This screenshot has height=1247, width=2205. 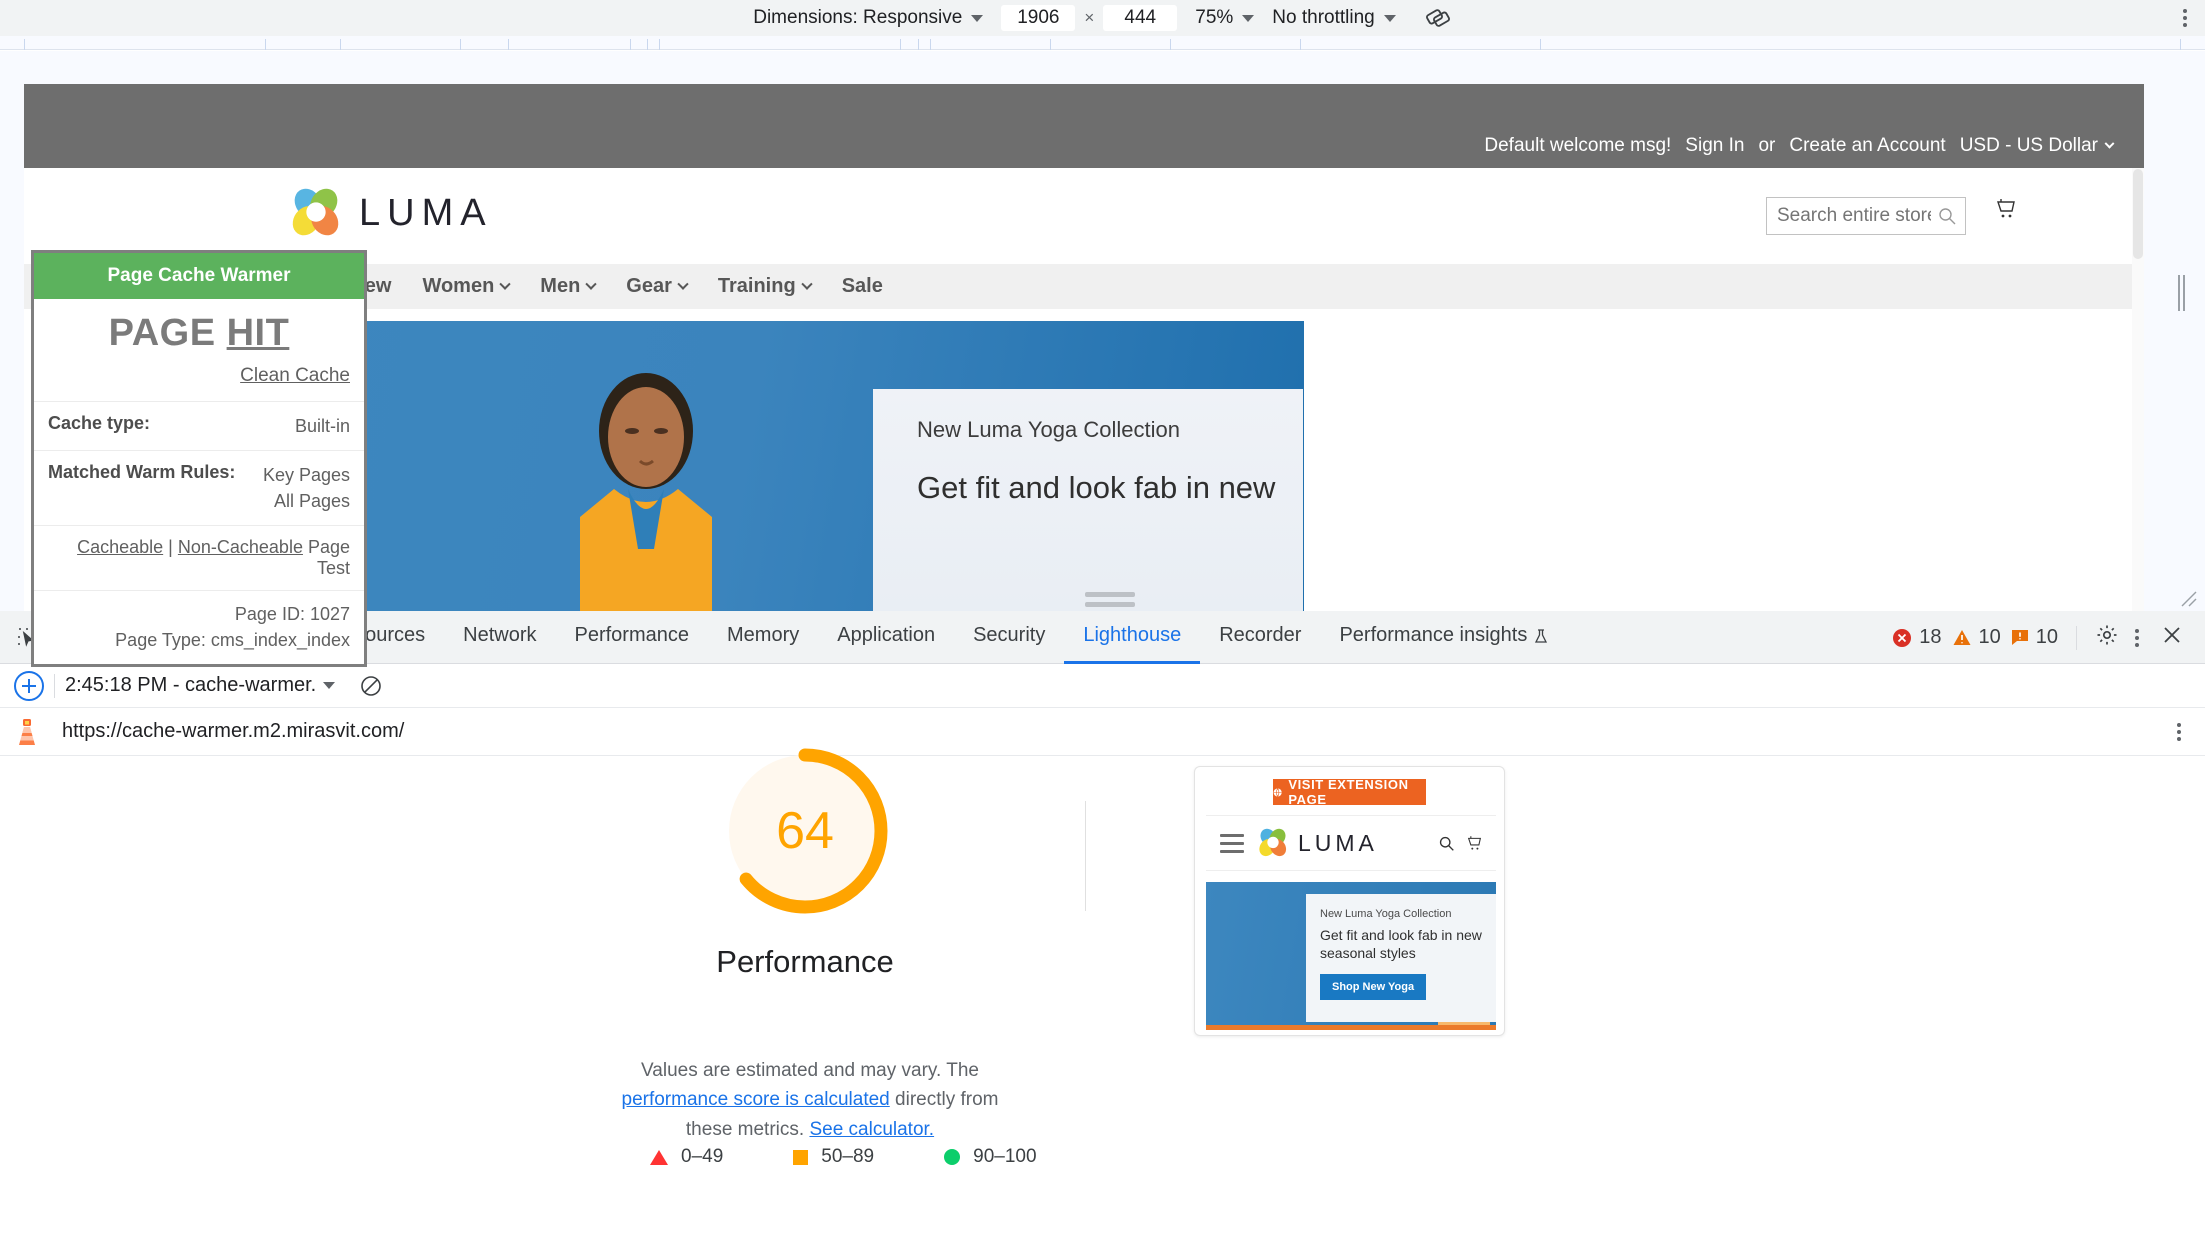 What do you see at coordinates (1038, 18) in the screenshot?
I see `viewport-width-input` at bounding box center [1038, 18].